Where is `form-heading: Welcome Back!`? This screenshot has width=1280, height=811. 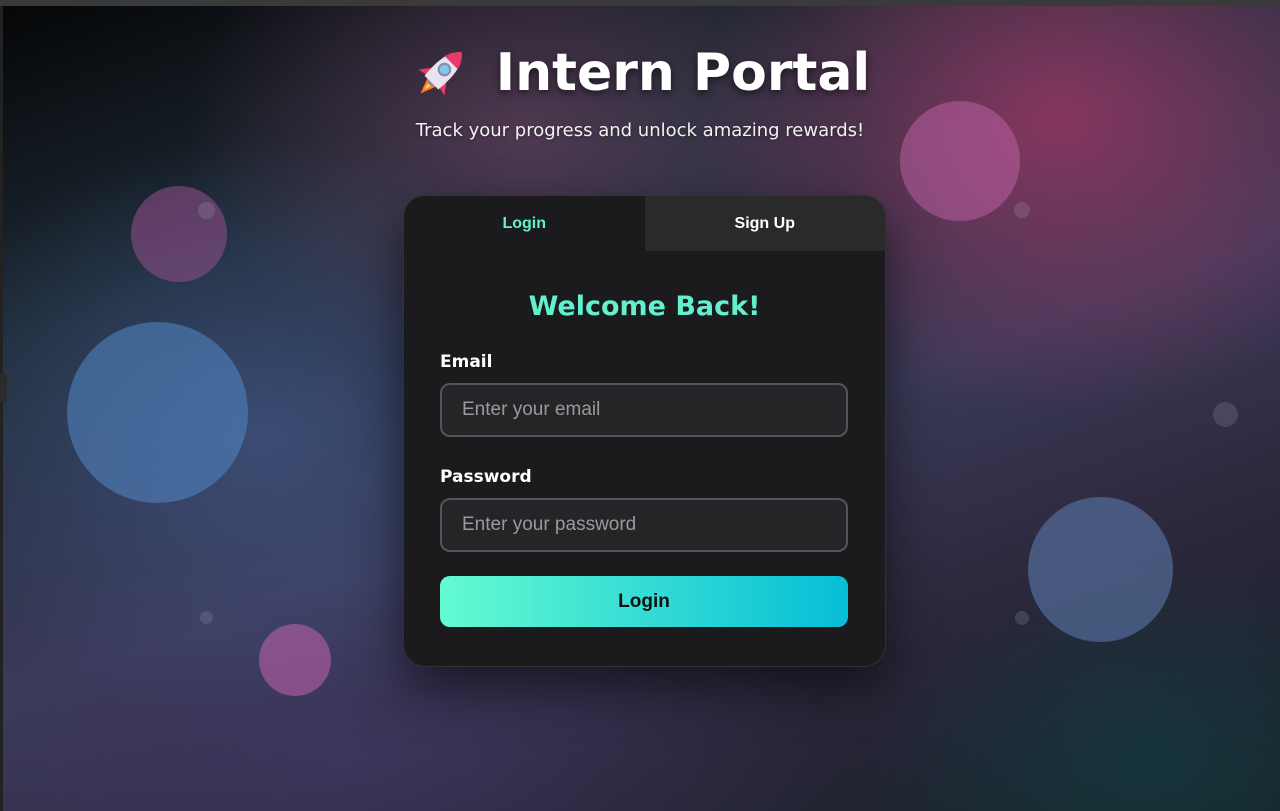 form-heading: Welcome Back! is located at coordinates (644, 306).